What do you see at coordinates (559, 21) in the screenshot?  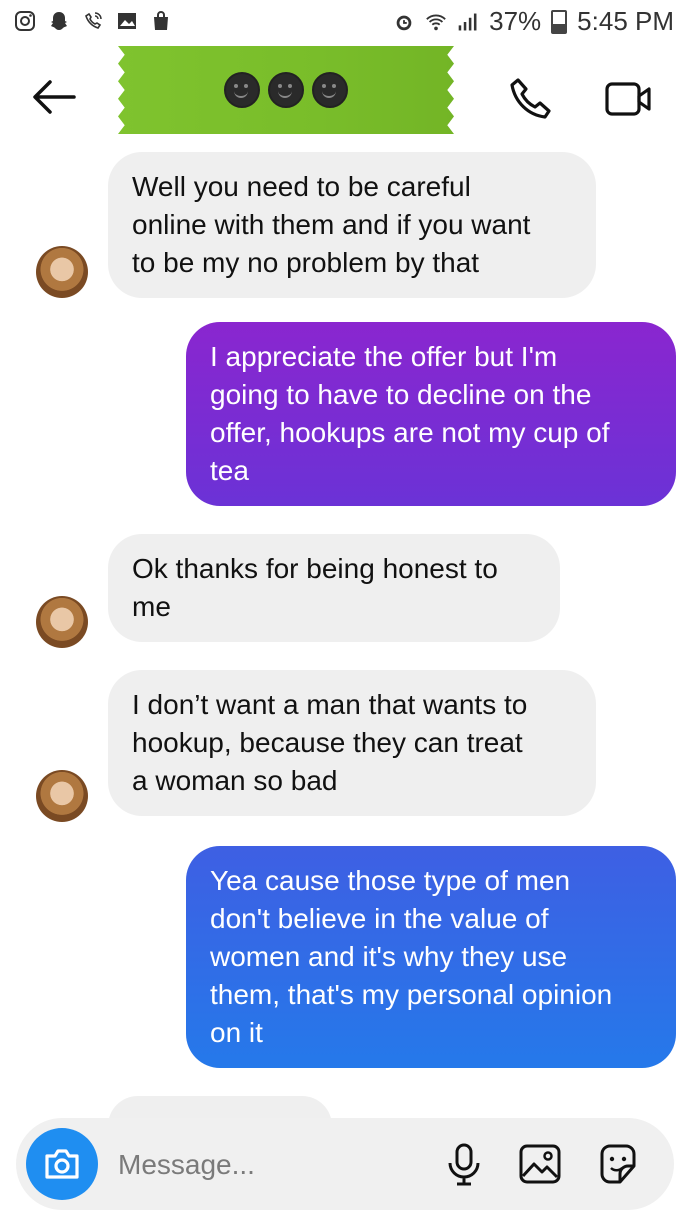 I see `battery-icon` at bounding box center [559, 21].